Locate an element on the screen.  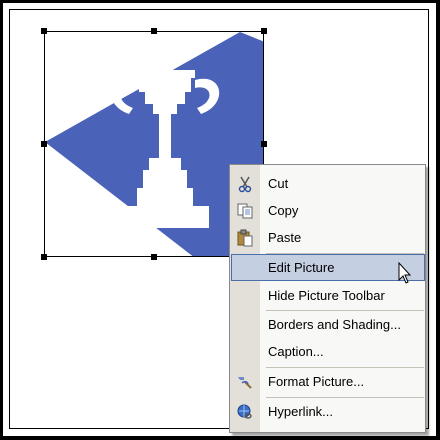
scissors-icon is located at coordinates (245, 184).